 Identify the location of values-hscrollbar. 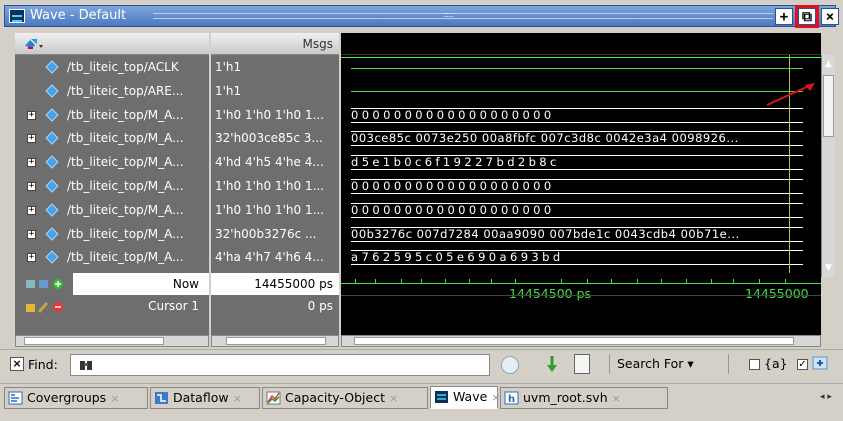
(275, 341).